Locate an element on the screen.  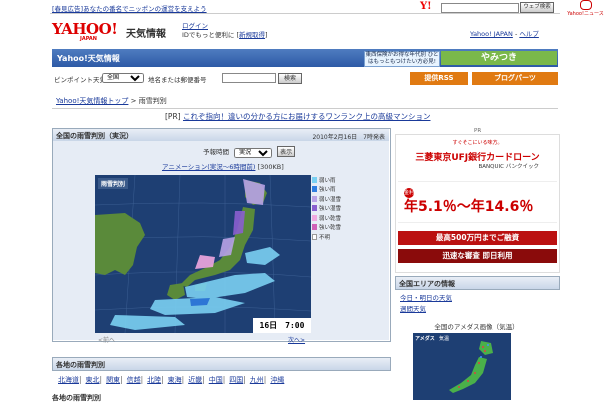
amedas-graphic is located at coordinates (471, 367).